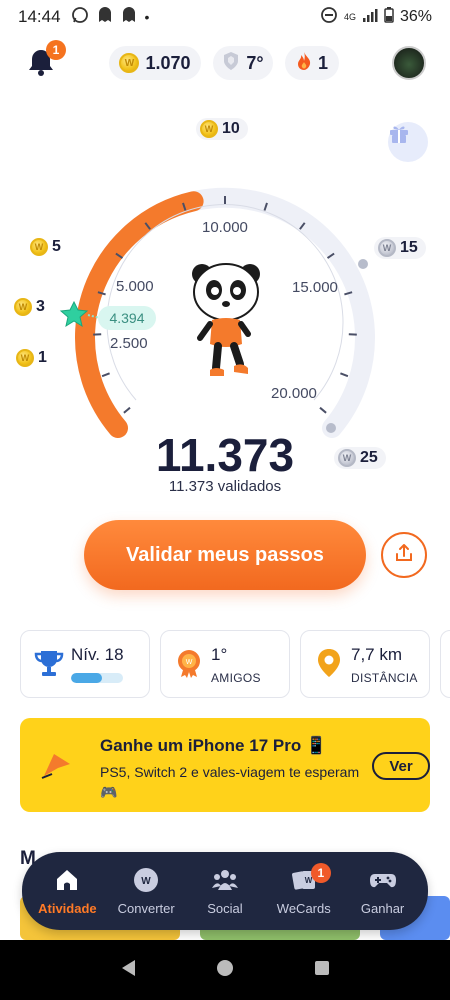  I want to click on scale-label-5000: 5.000, so click(135, 286).